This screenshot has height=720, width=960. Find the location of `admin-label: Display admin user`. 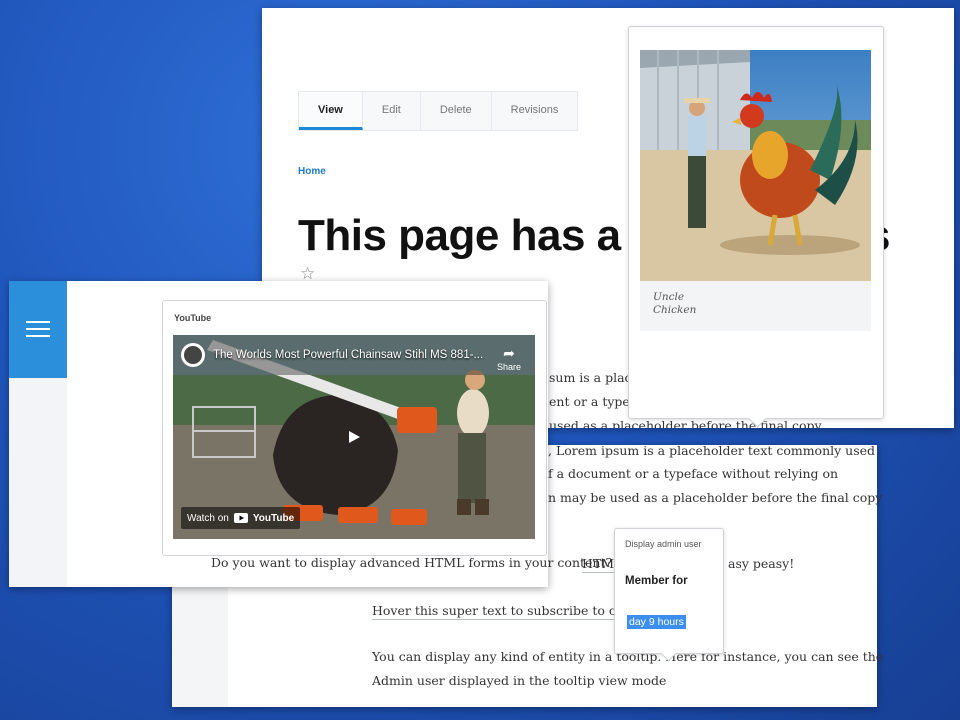

admin-label: Display admin user is located at coordinates (663, 544).